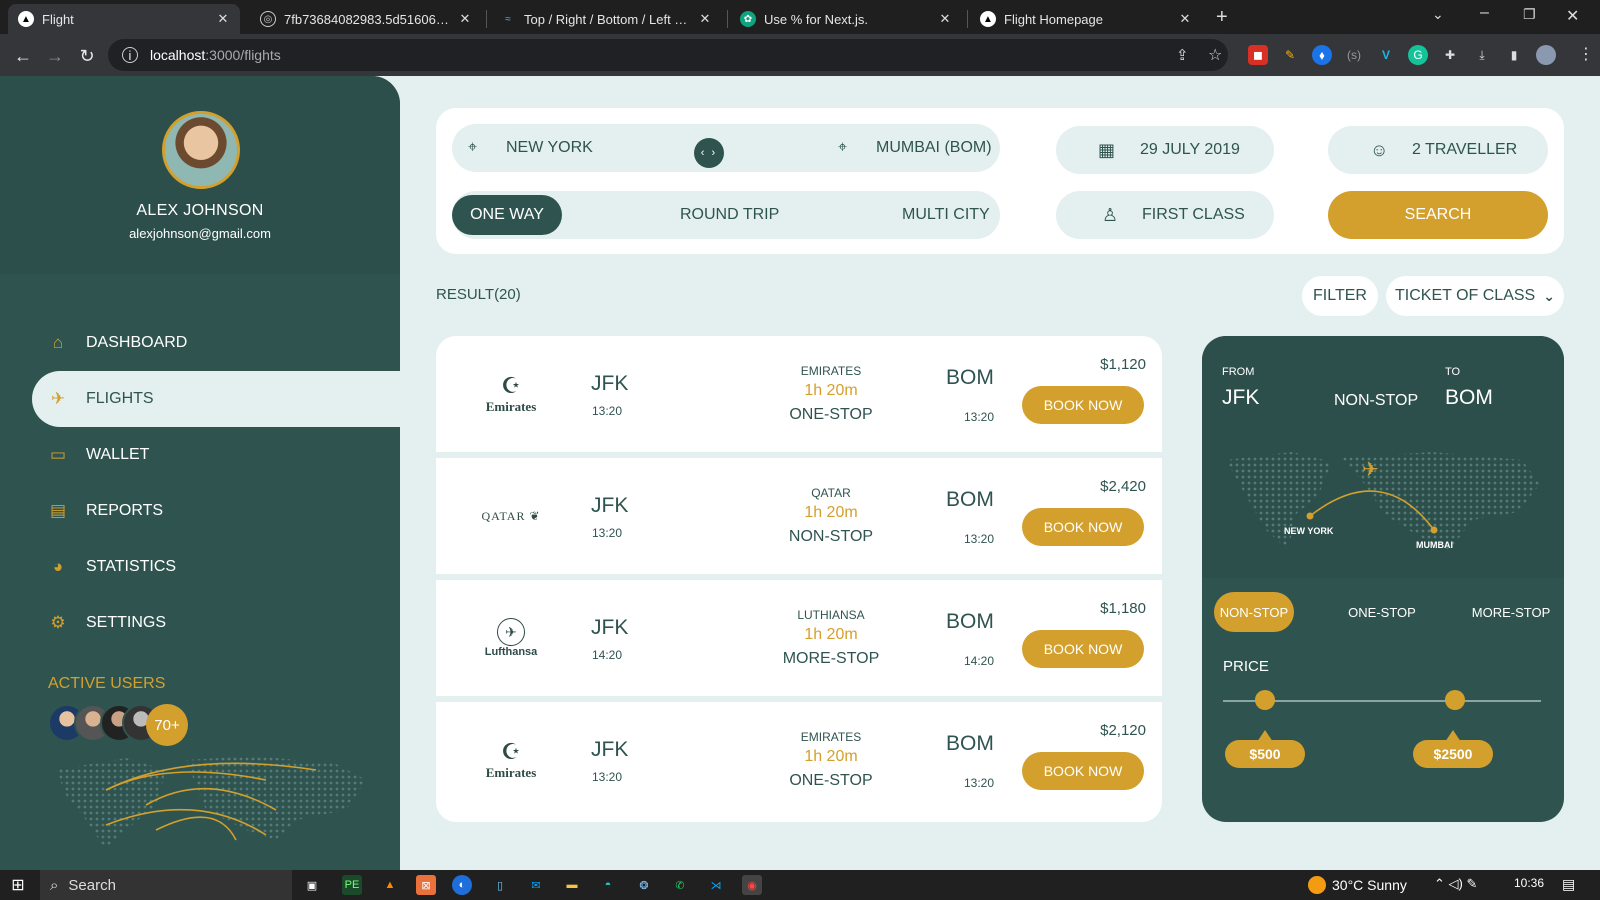 This screenshot has height=900, width=1600. I want to click on traveller-field: ☺ 2 TRAVELLER, so click(1438, 150).